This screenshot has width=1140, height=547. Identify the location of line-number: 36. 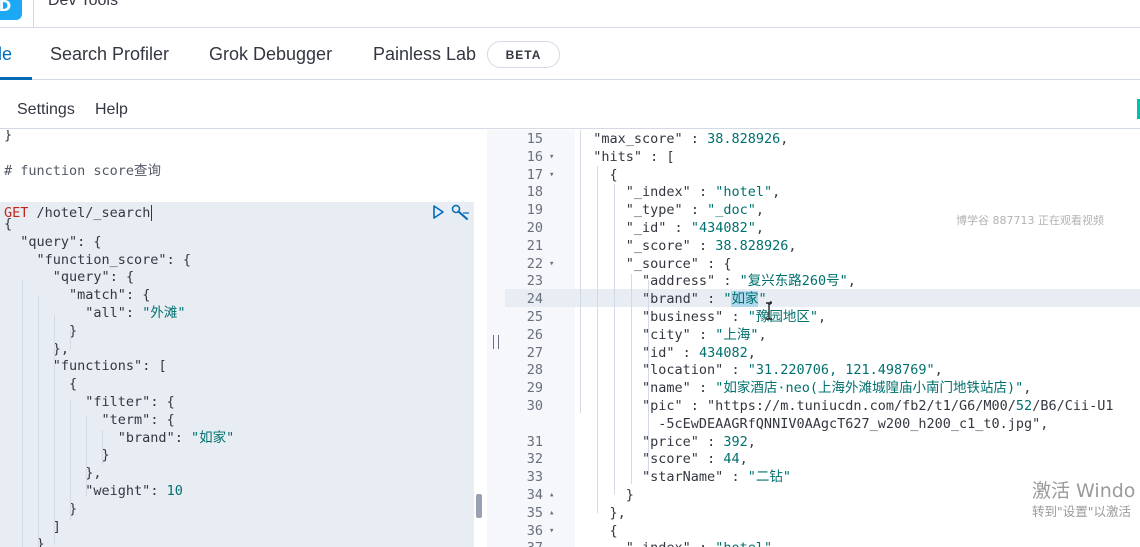
(534, 530).